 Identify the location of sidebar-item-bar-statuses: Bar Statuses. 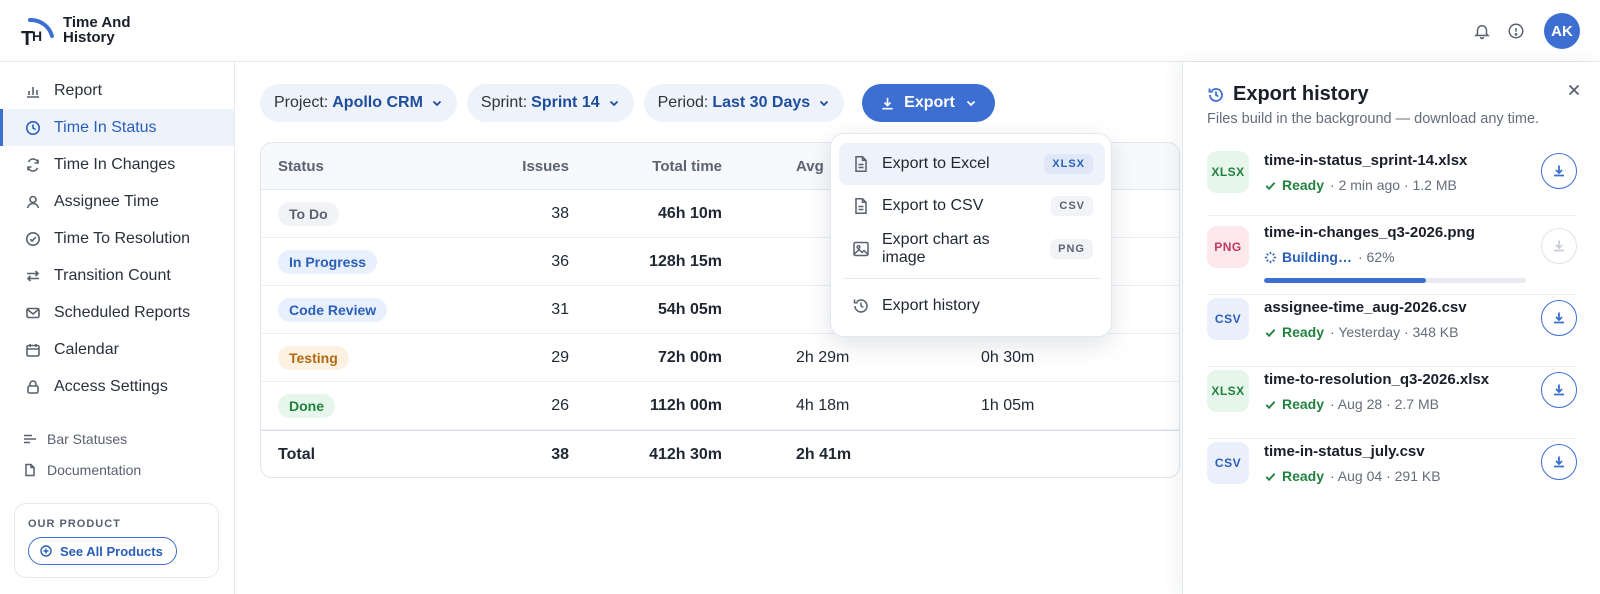
(117, 438).